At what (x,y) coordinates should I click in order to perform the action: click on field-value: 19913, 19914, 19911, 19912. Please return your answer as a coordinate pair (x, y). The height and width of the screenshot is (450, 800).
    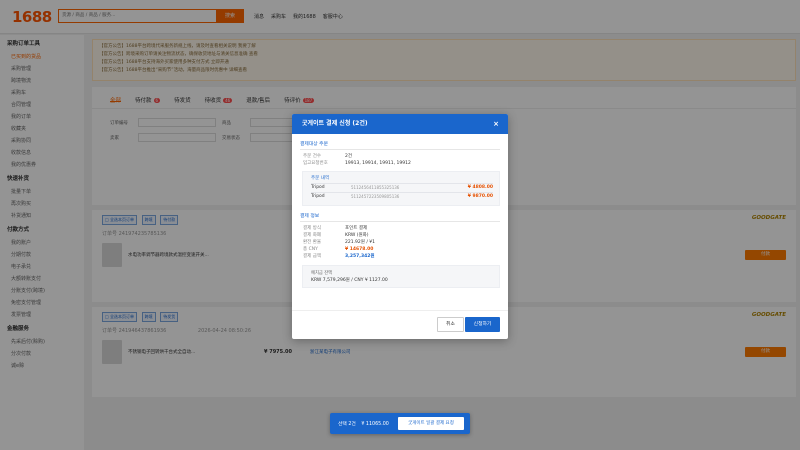
    Looking at the image, I should click on (378, 163).